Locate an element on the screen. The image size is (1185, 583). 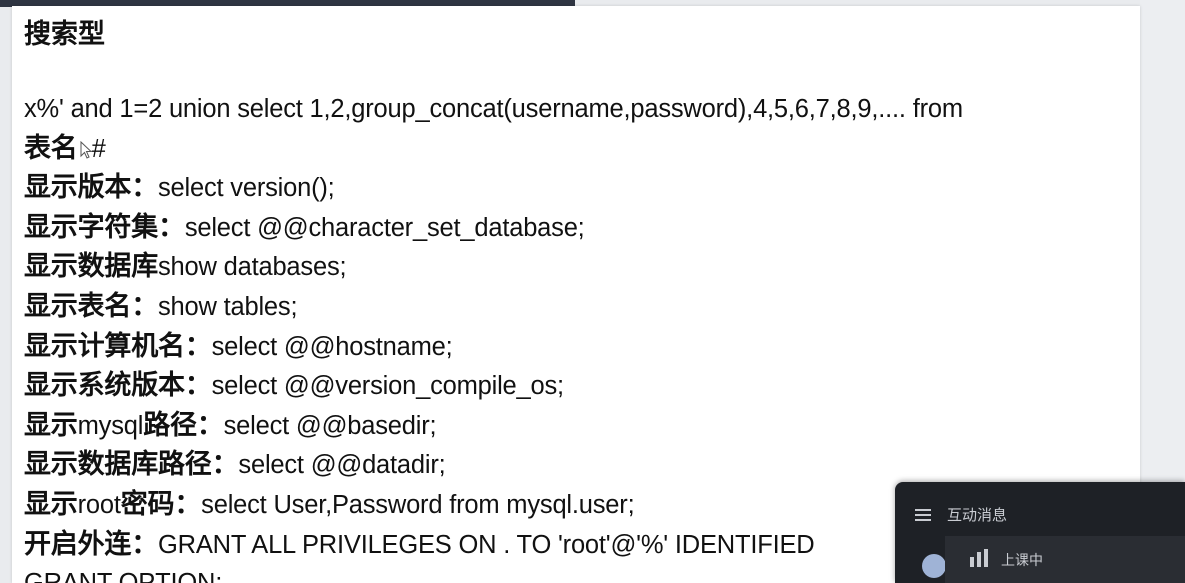
item-code: select version(); is located at coordinates (246, 188).